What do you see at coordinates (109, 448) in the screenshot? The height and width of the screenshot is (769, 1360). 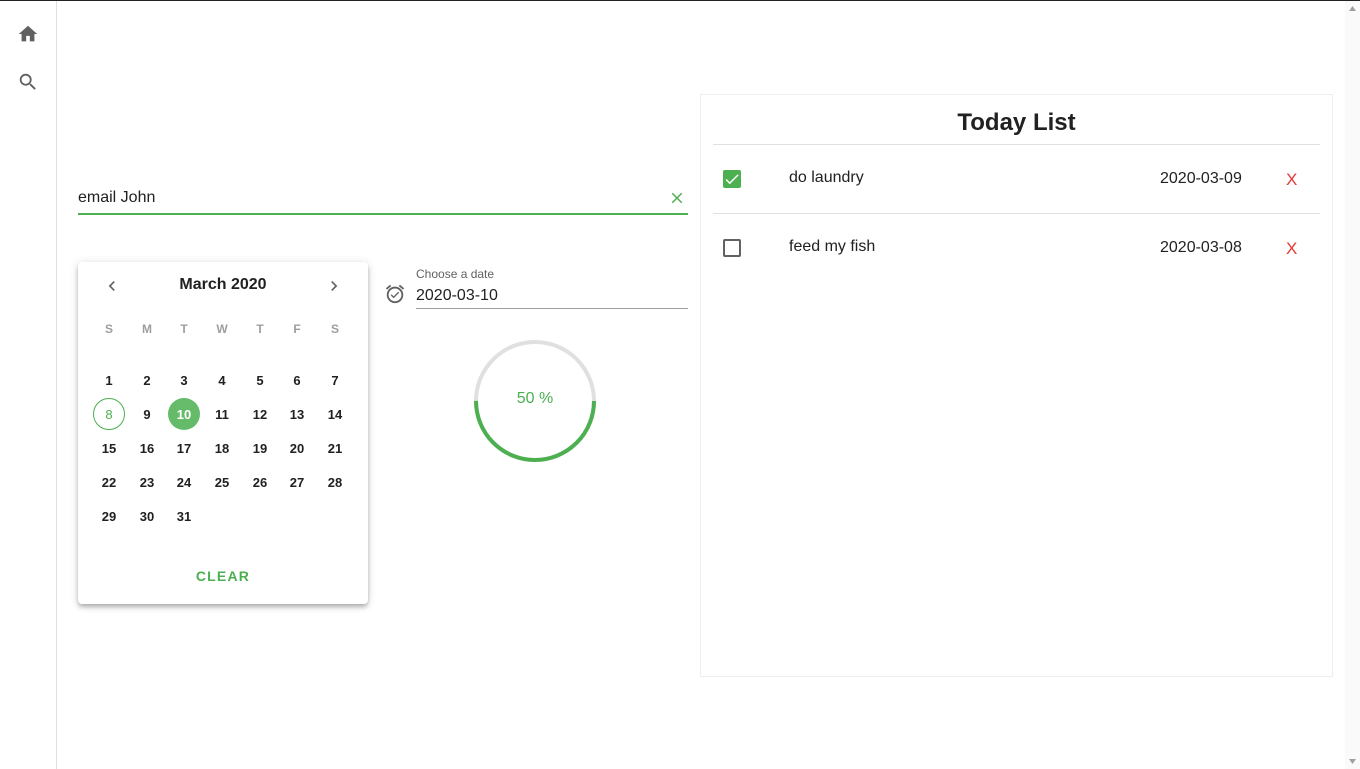 I see `calendar-day: 15` at bounding box center [109, 448].